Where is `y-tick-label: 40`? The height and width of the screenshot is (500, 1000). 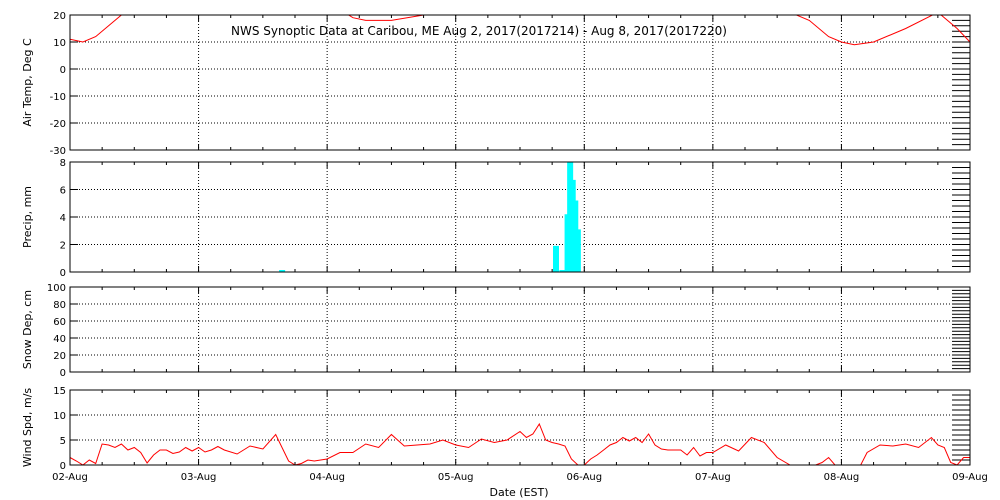
y-tick-label: 40 is located at coordinates (59, 339).